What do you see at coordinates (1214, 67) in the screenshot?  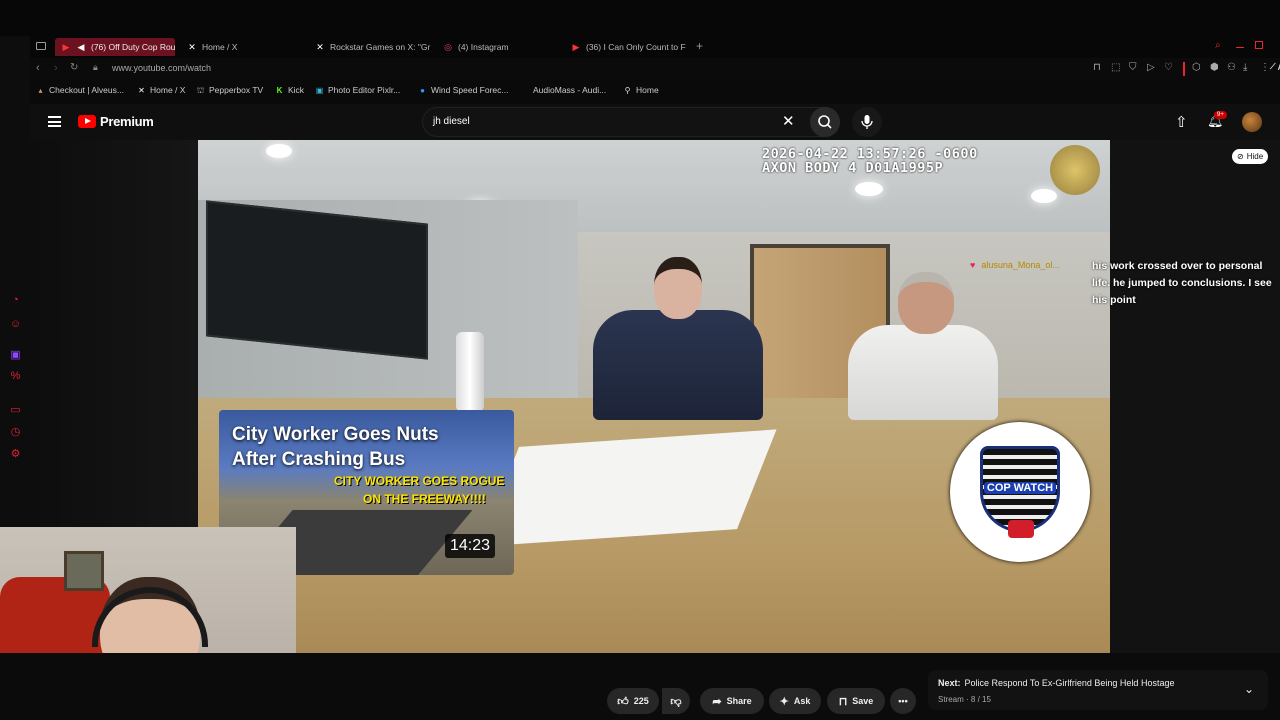 I see `flow-icon: ⬢` at bounding box center [1214, 67].